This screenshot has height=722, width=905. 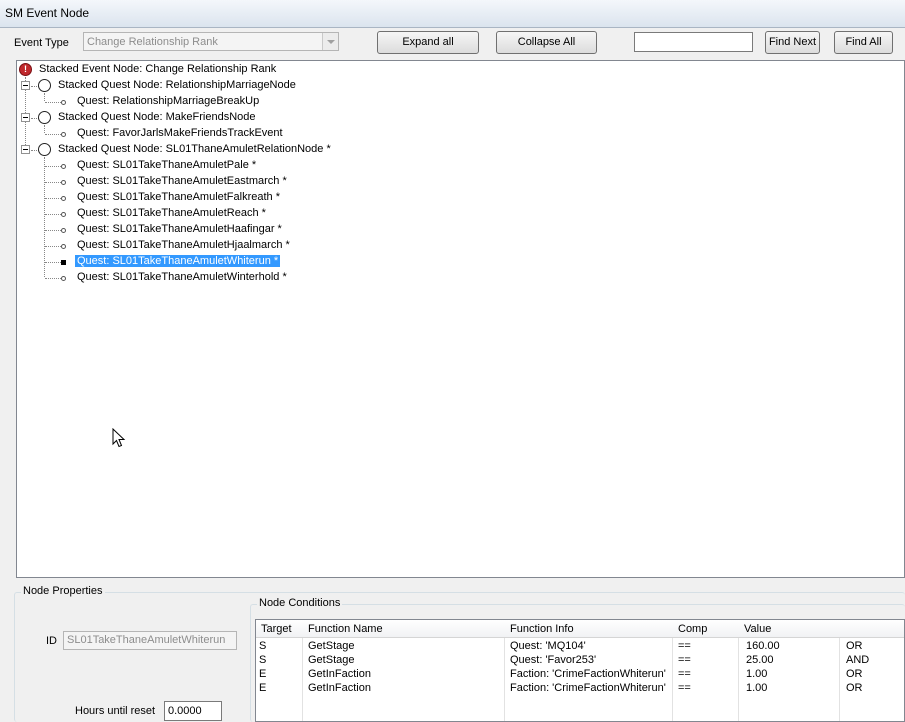 What do you see at coordinates (119, 438) in the screenshot?
I see `mouse-cursor-icon` at bounding box center [119, 438].